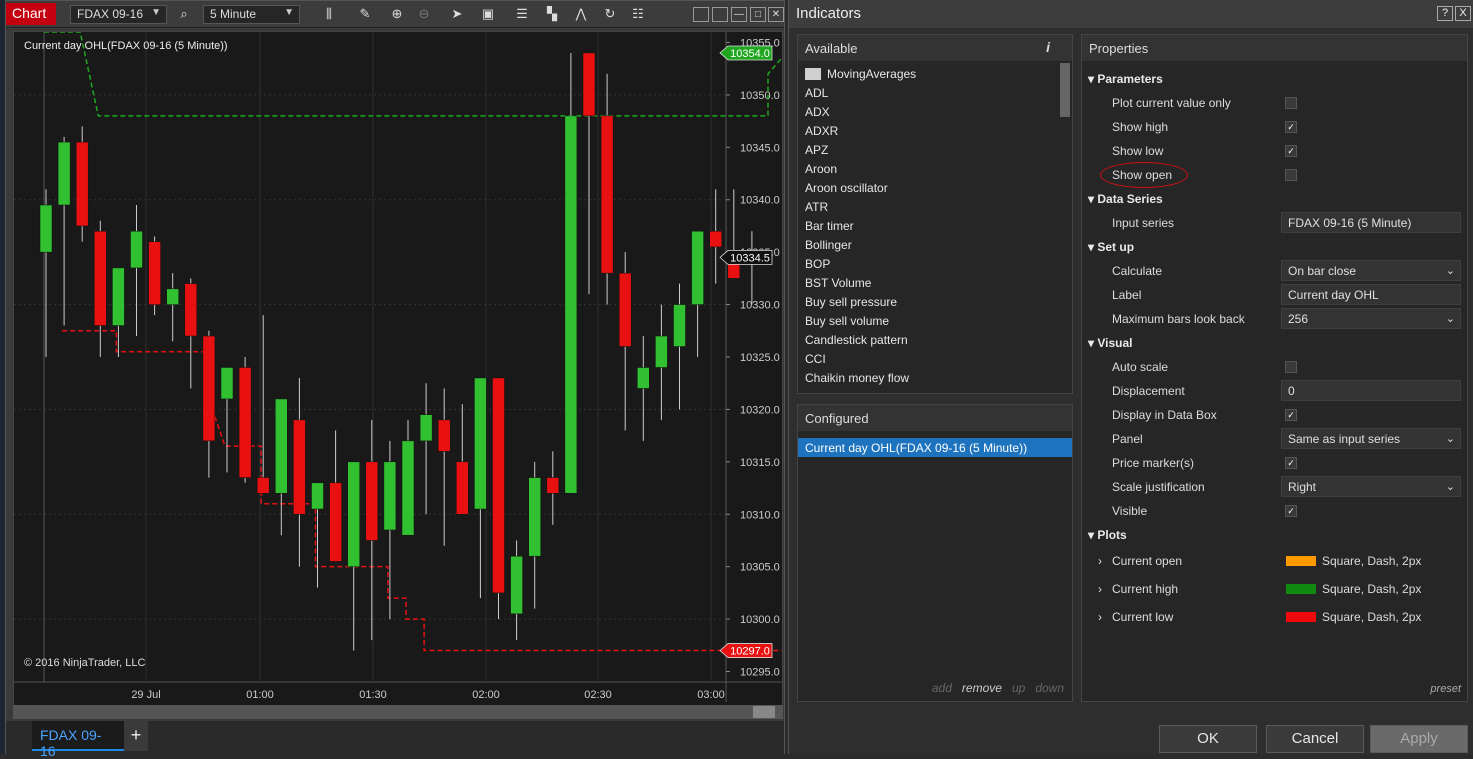 This screenshot has width=1473, height=759. I want to click on indicator-item: BOP, so click(928, 264).